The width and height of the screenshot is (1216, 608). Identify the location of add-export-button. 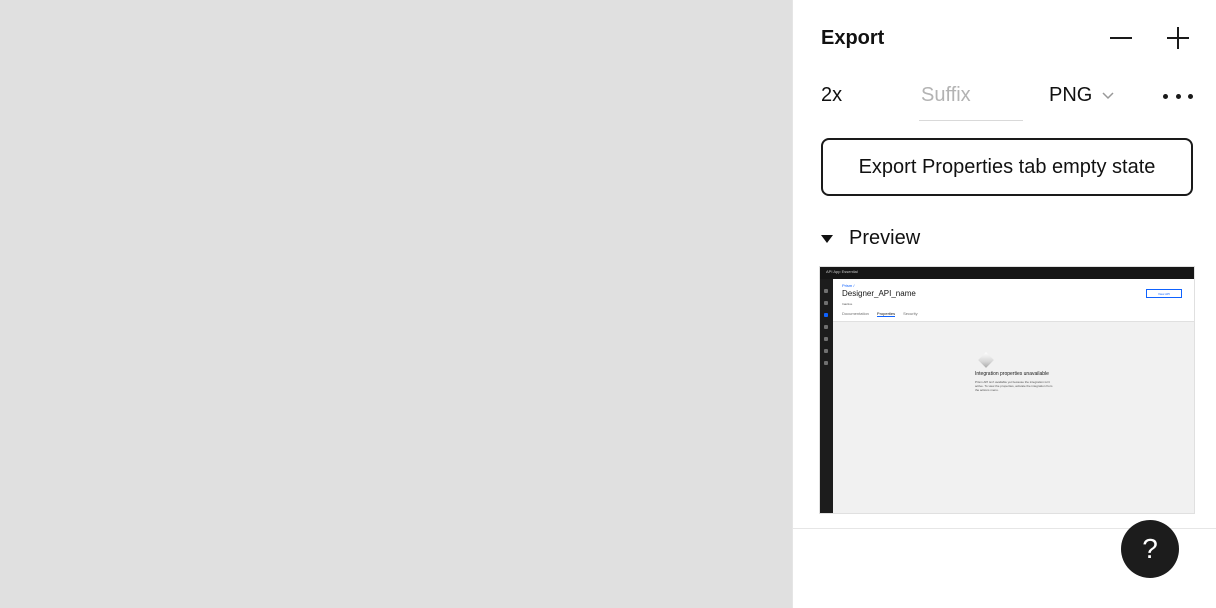
(1178, 38).